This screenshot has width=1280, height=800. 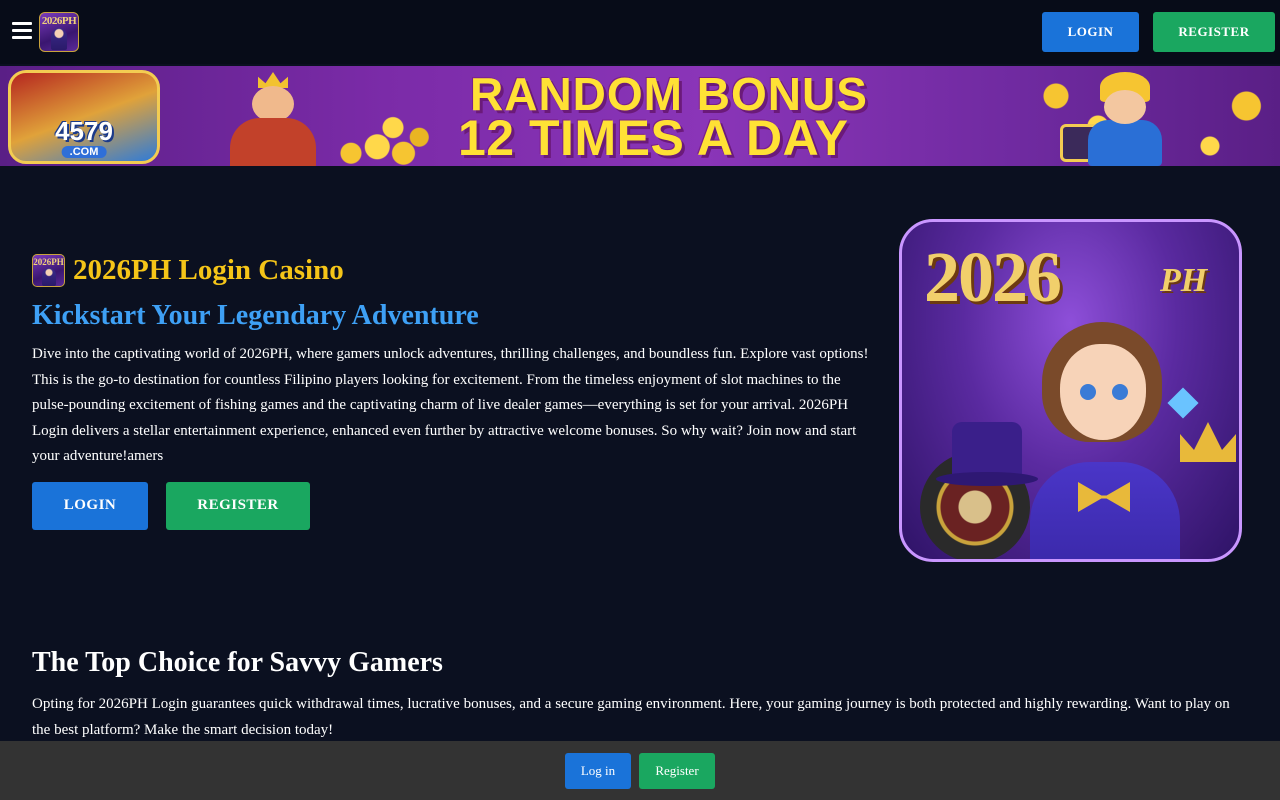 I want to click on diamond-icon, so click(x=1183, y=403).